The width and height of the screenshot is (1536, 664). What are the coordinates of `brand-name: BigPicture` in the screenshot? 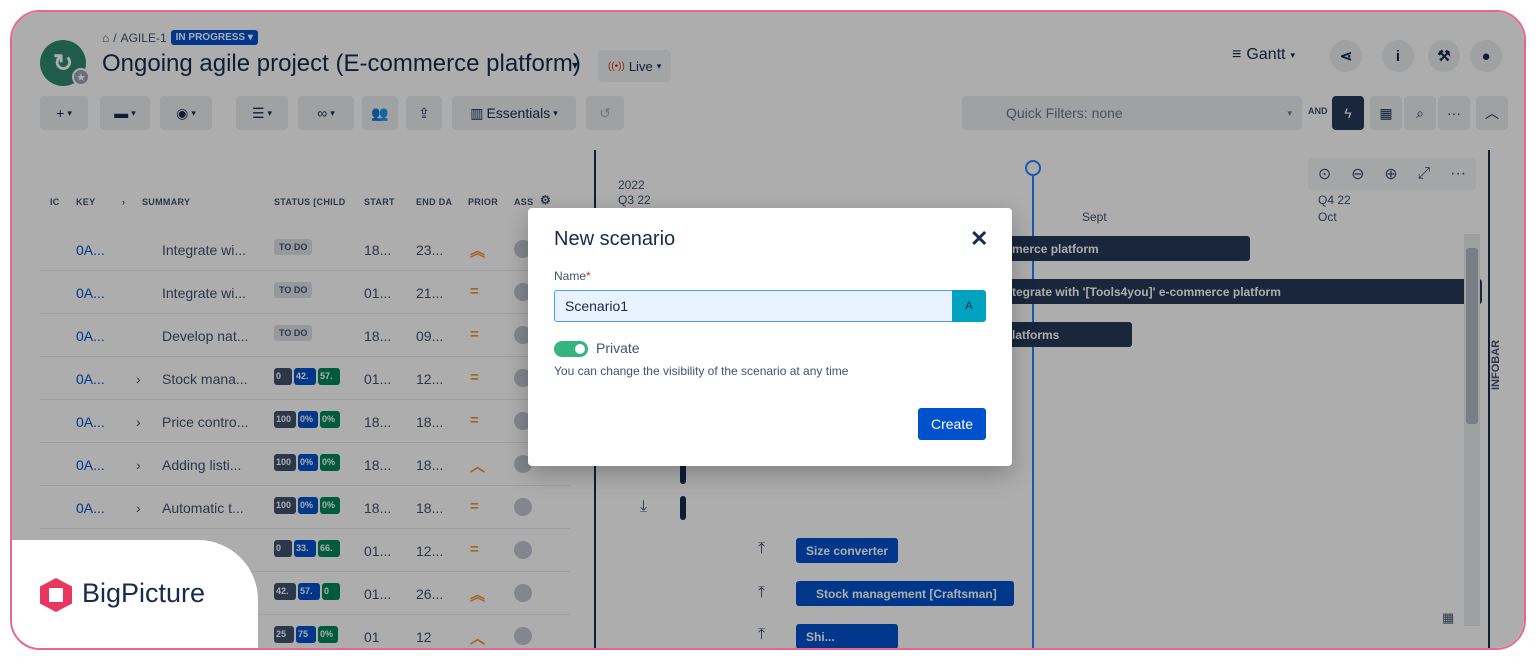 It's located at (144, 593).